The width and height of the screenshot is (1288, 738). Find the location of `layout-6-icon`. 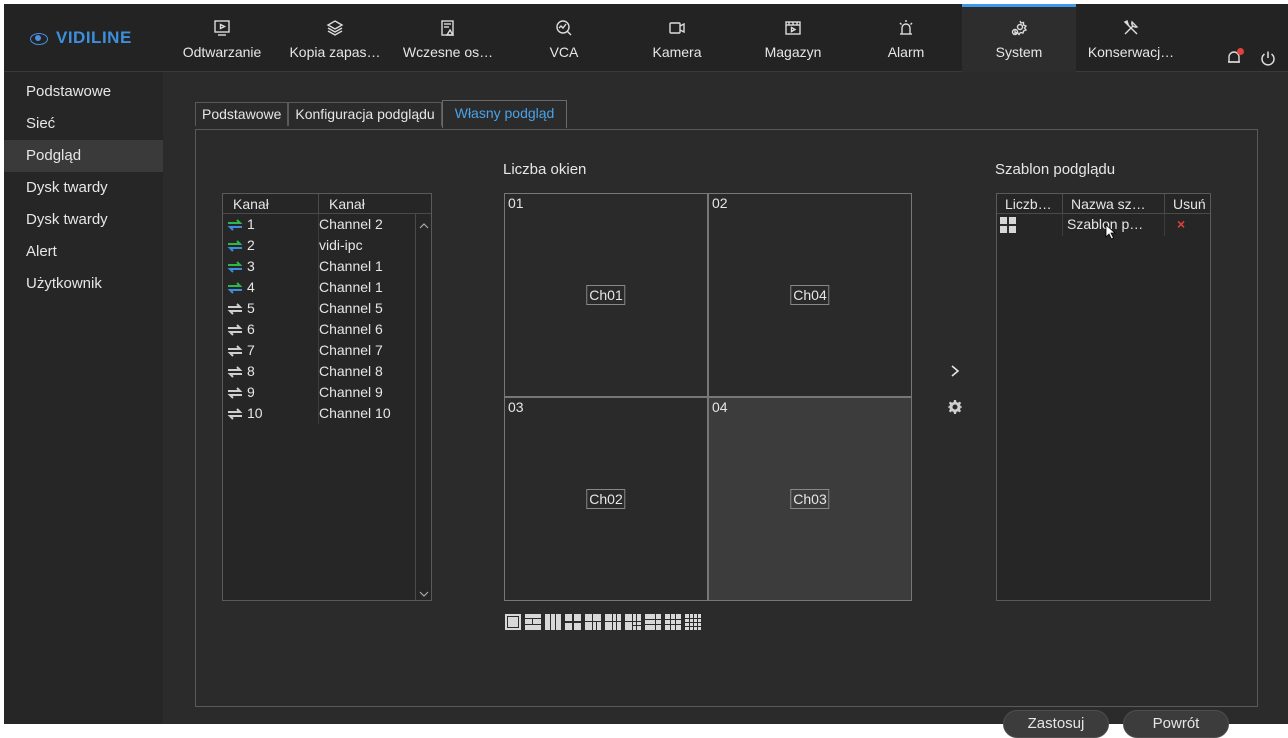

layout-6-icon is located at coordinates (613, 622).